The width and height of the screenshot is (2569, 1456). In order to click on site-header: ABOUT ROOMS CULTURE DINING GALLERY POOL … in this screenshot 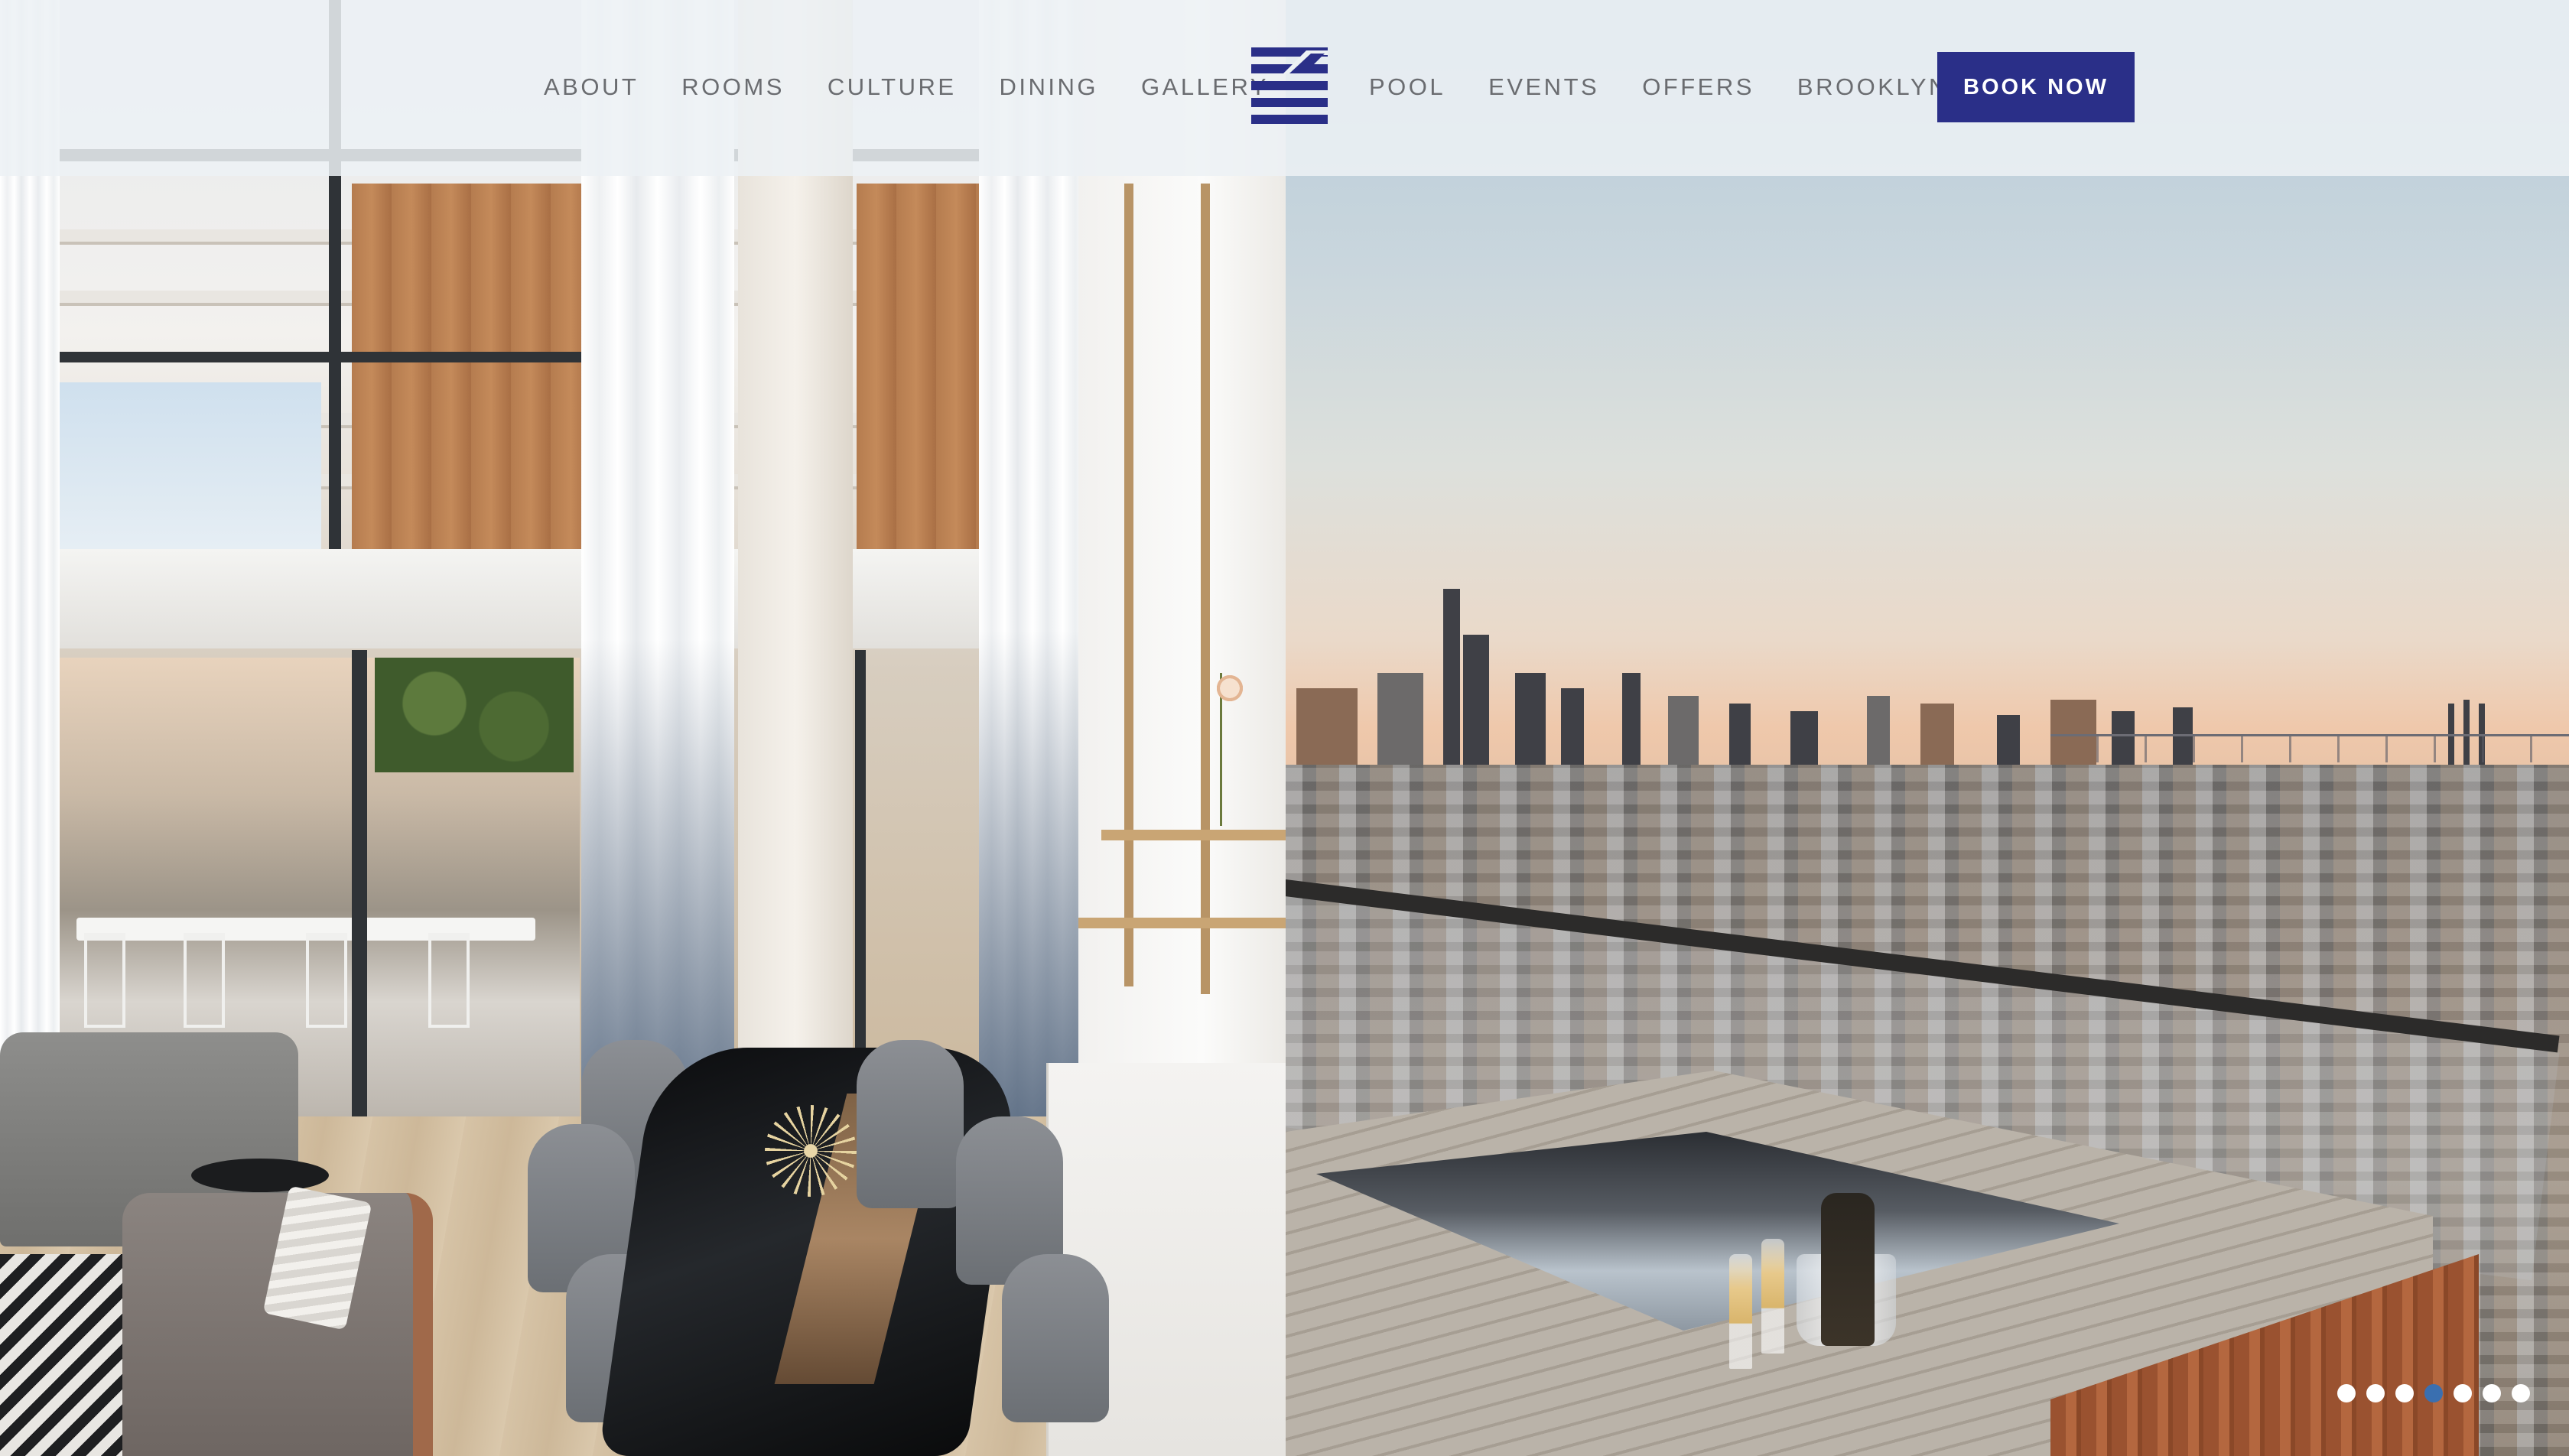, I will do `click(1284, 88)`.